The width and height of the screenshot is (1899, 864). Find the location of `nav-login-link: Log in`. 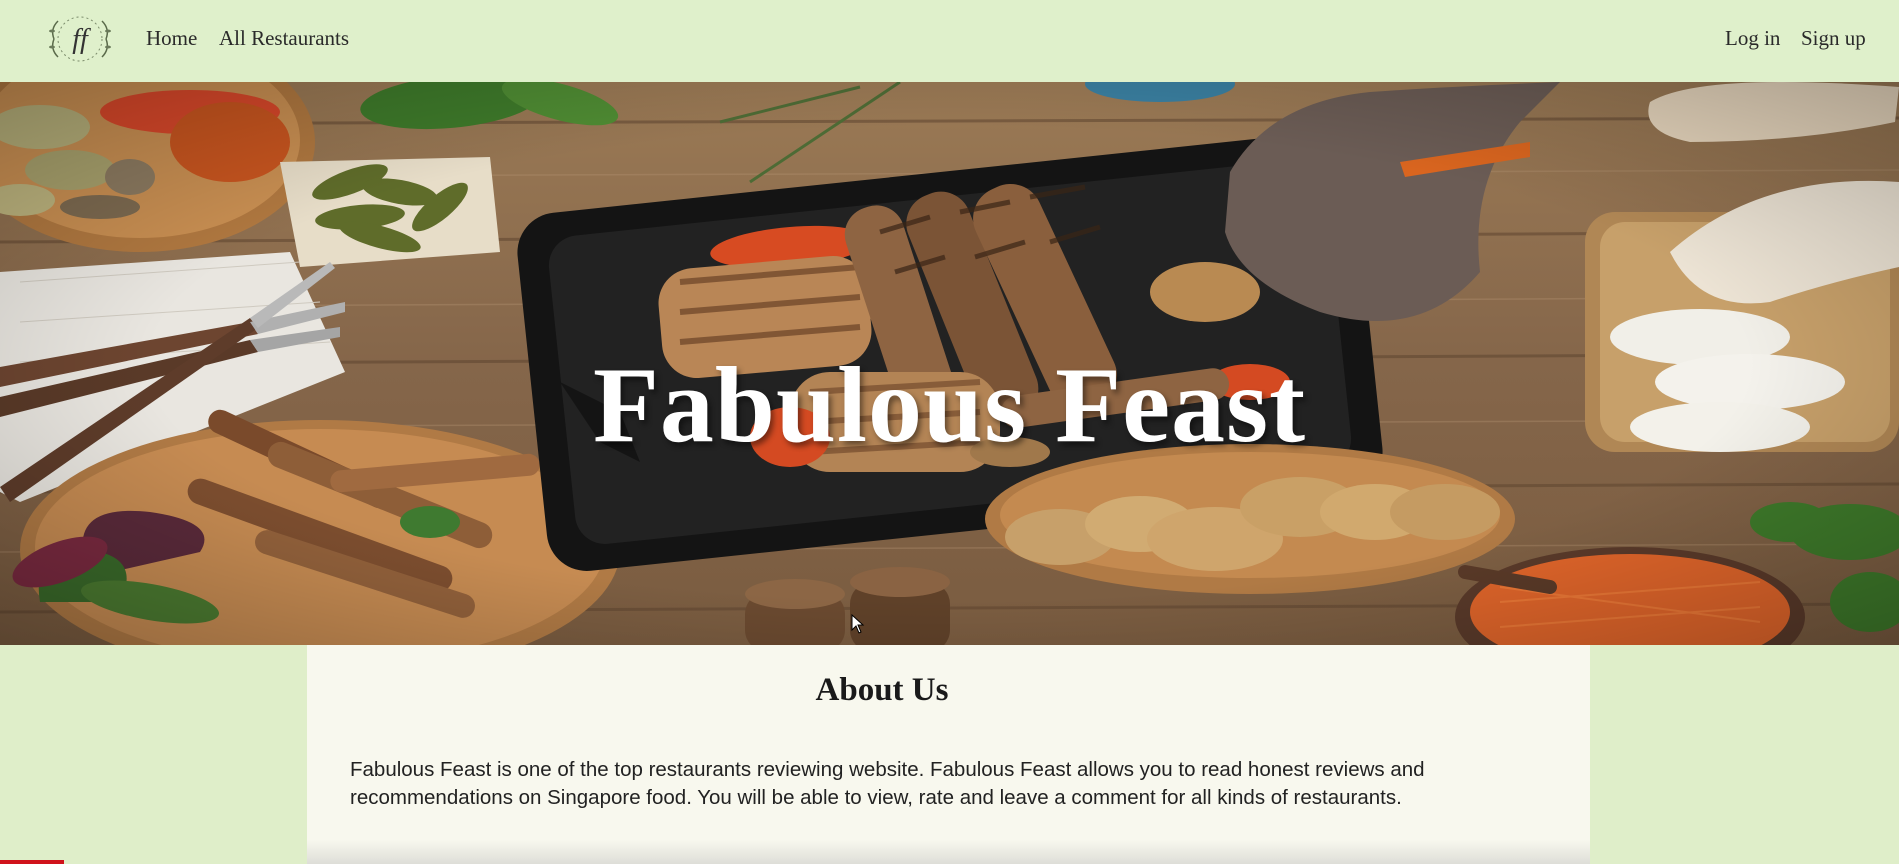

nav-login-link: Log in is located at coordinates (1752, 38).